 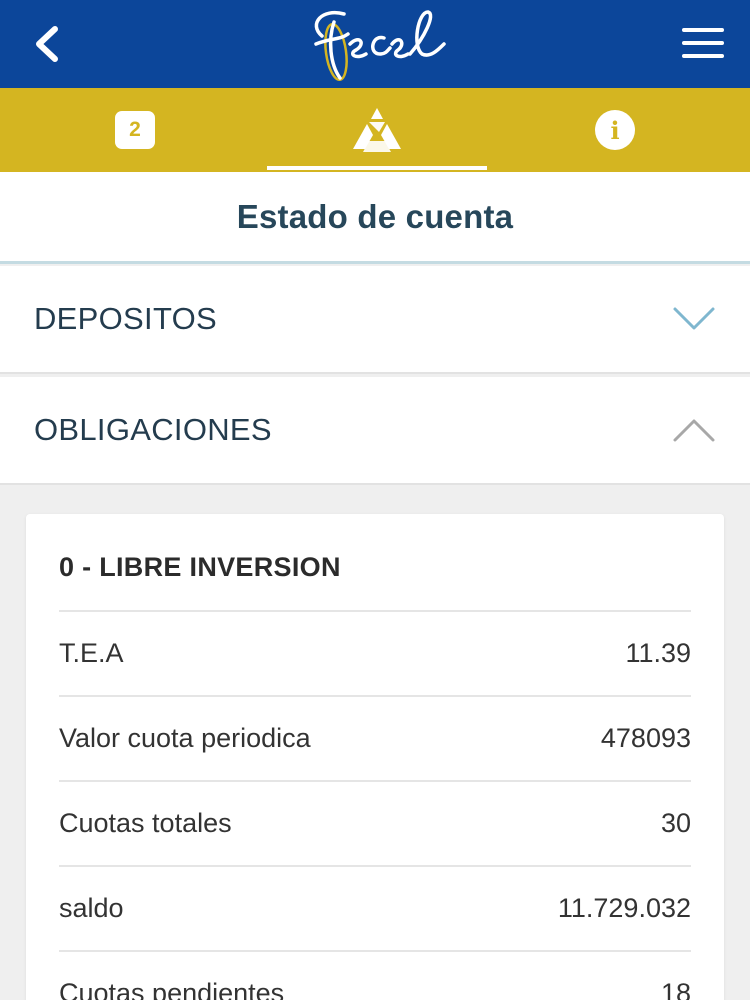 What do you see at coordinates (694, 318) in the screenshot?
I see `chevron-down-icon` at bounding box center [694, 318].